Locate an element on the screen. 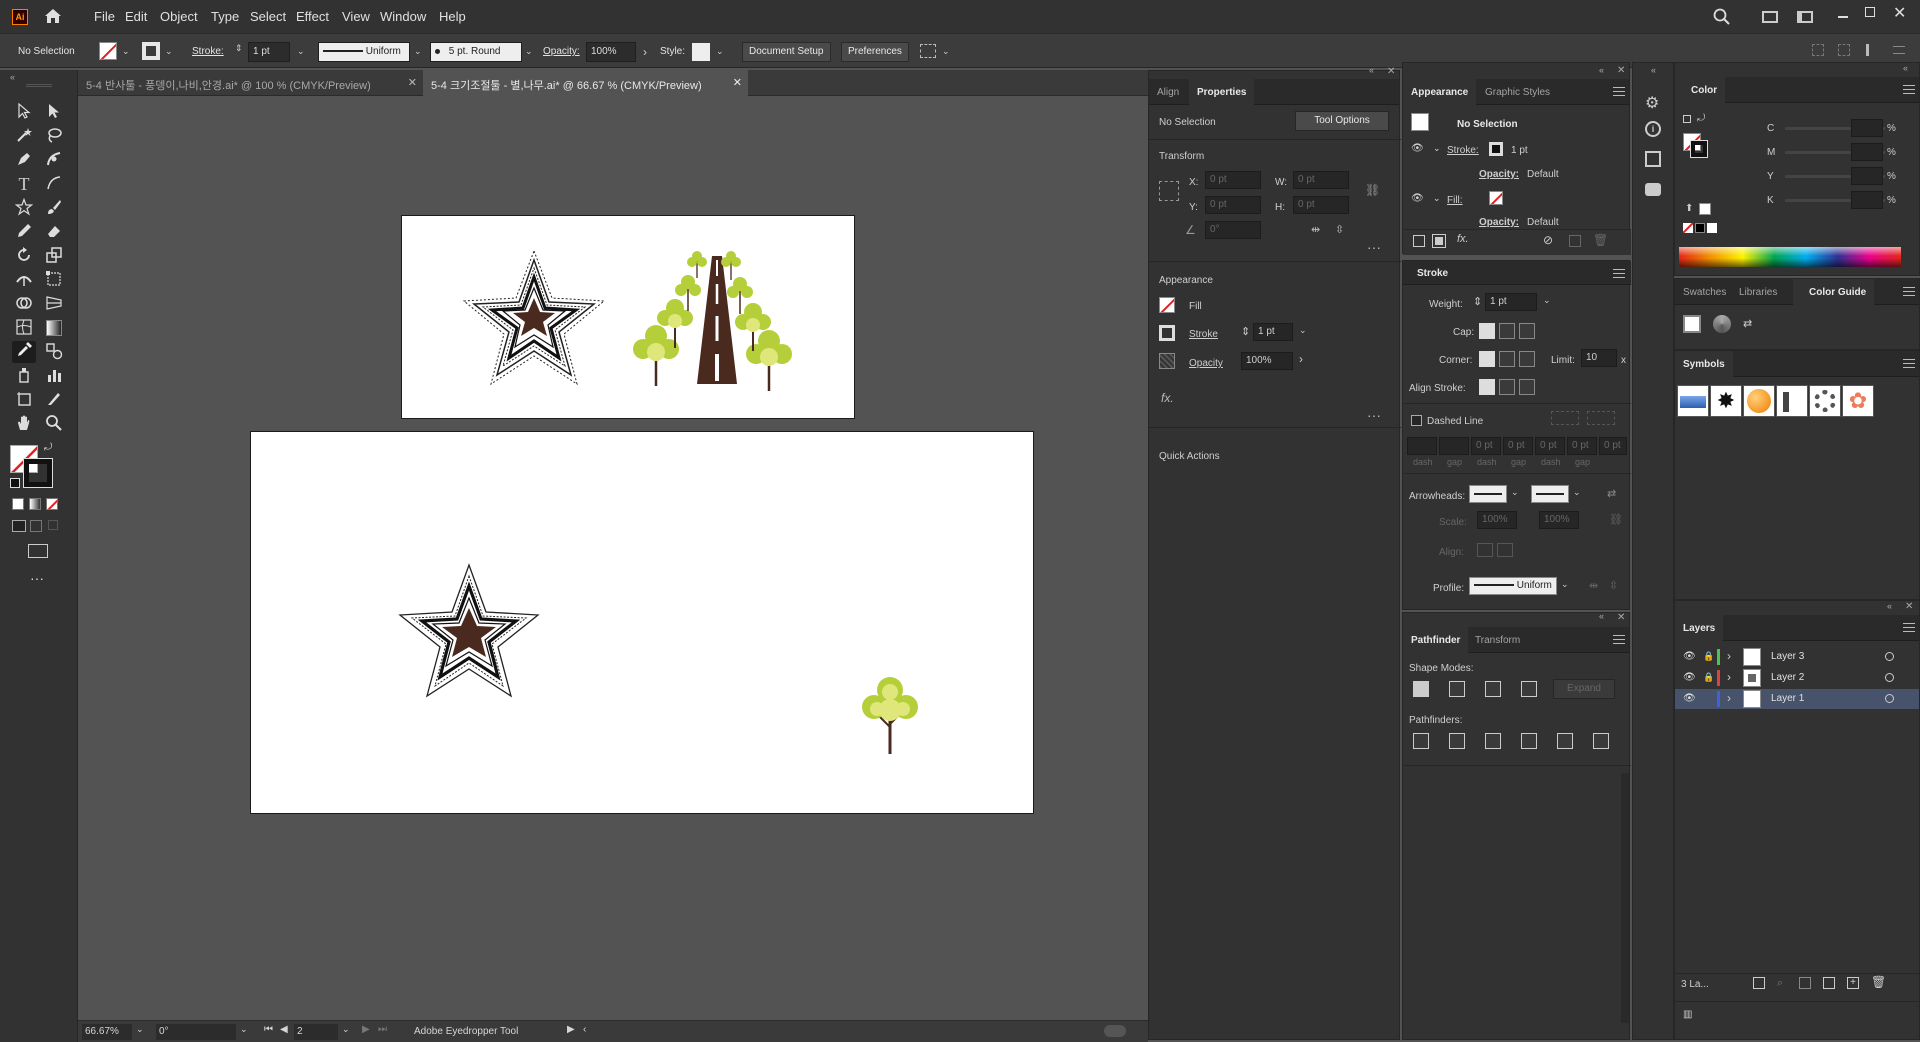 The image size is (1920, 1042). symbol-torn-paper is located at coordinates (1792, 401).